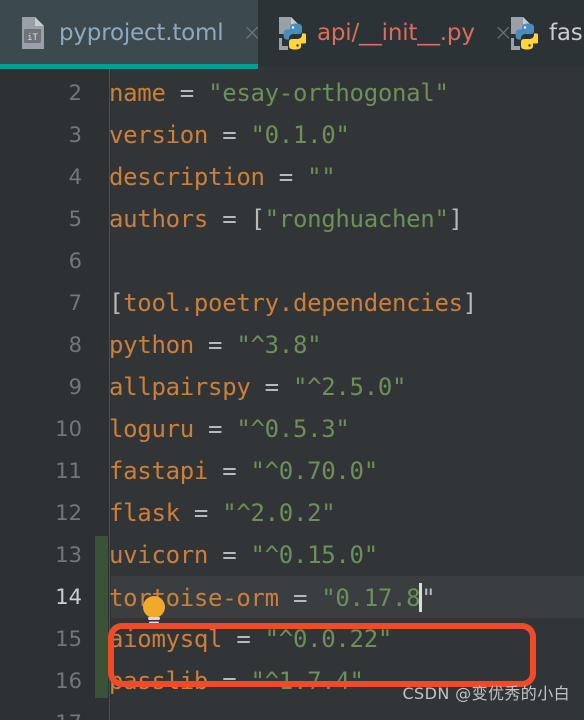 This screenshot has height=720, width=584. I want to click on code-line: 8 python = "^3.8", so click(292, 345).